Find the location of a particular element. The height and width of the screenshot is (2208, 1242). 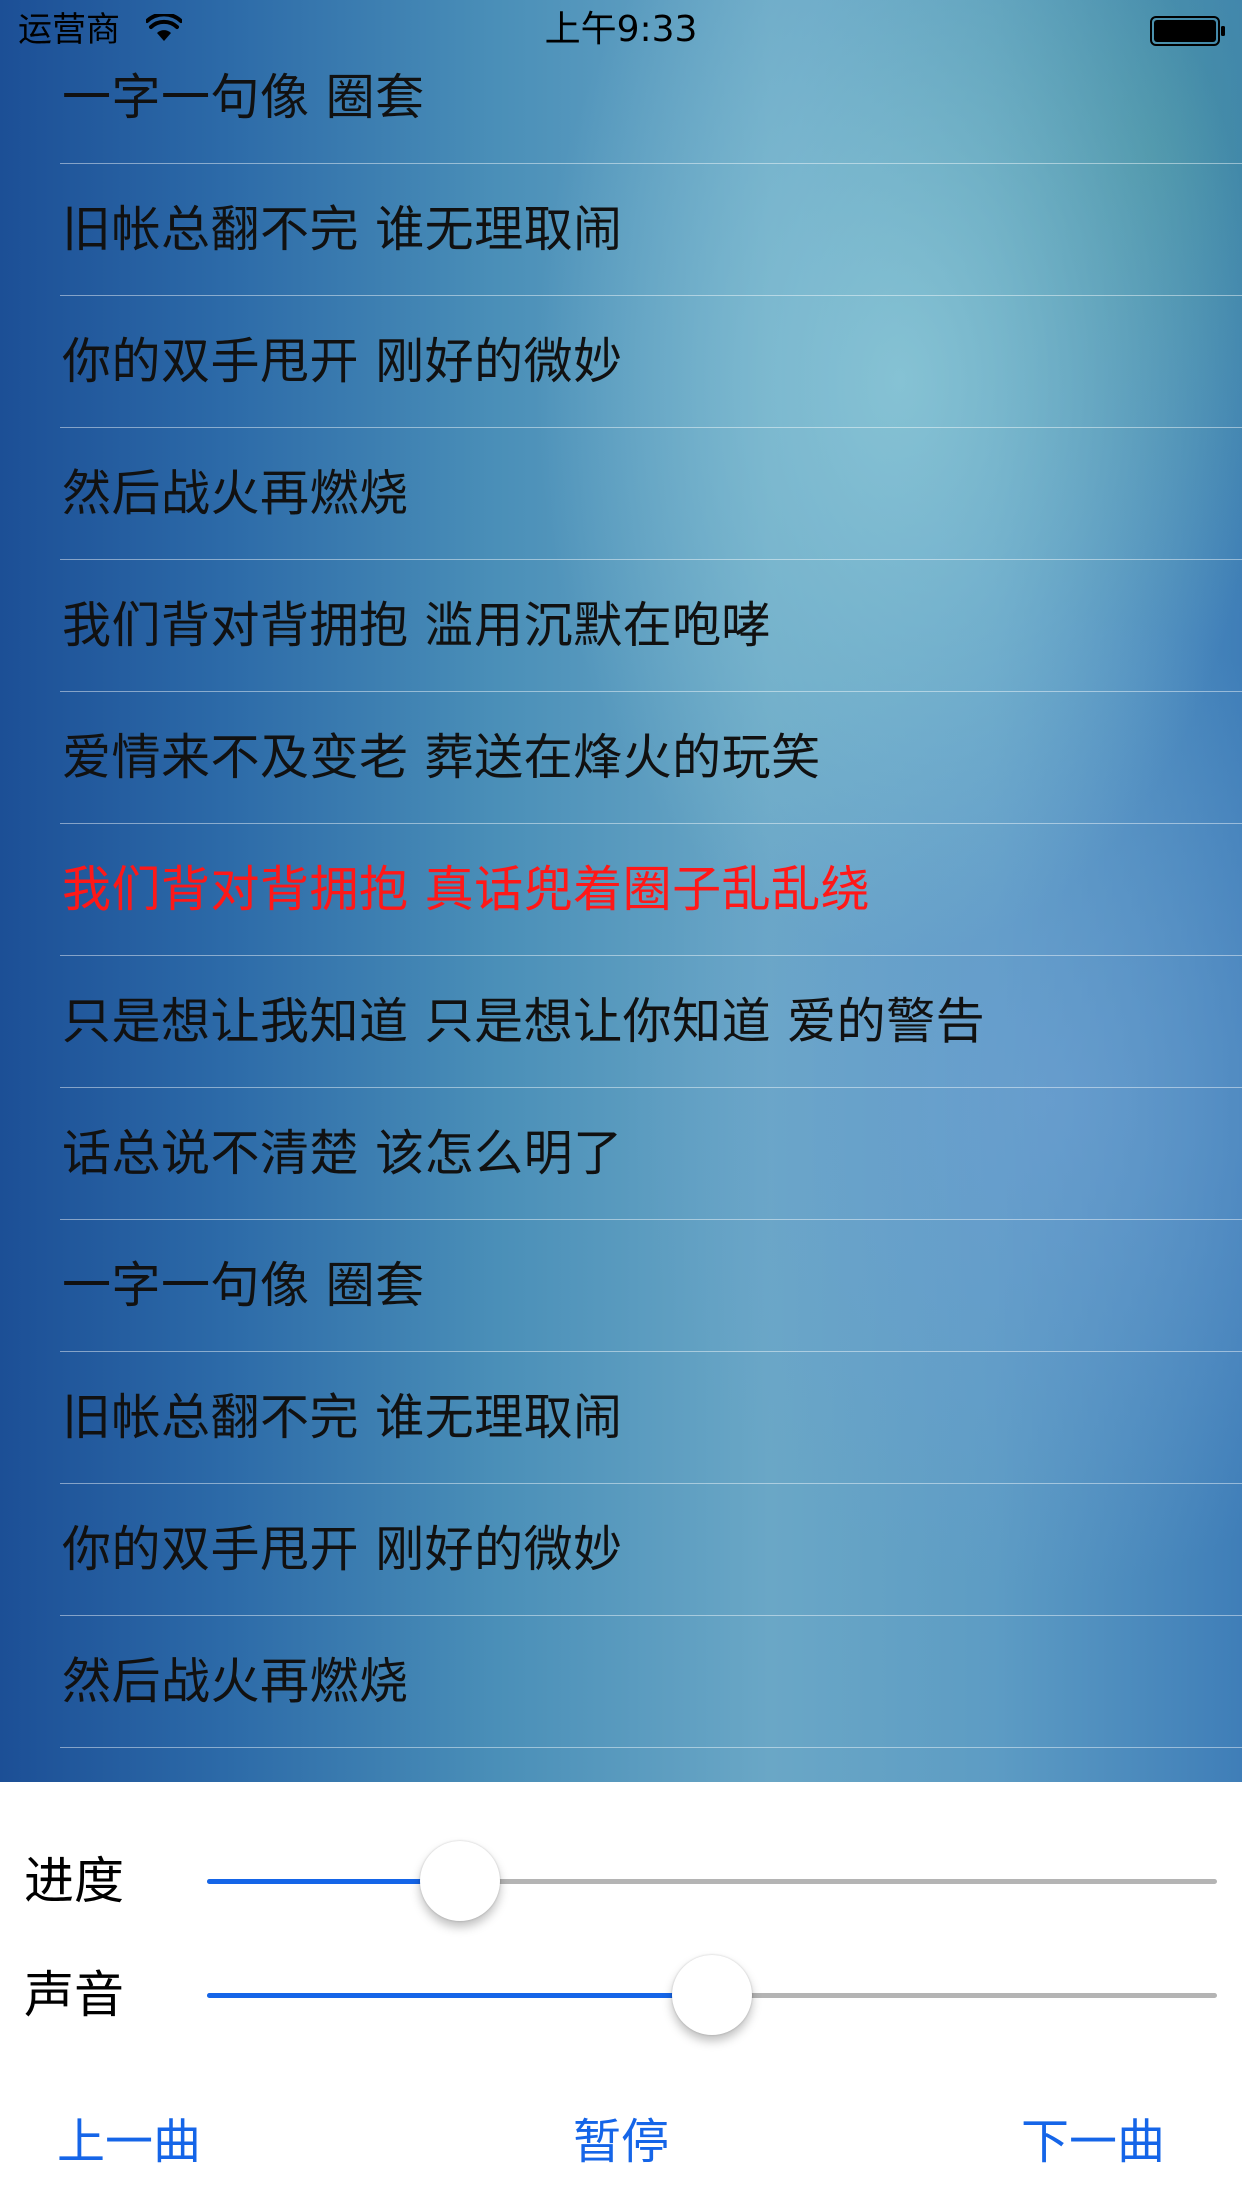

progress-slider is located at coordinates (712, 1881).